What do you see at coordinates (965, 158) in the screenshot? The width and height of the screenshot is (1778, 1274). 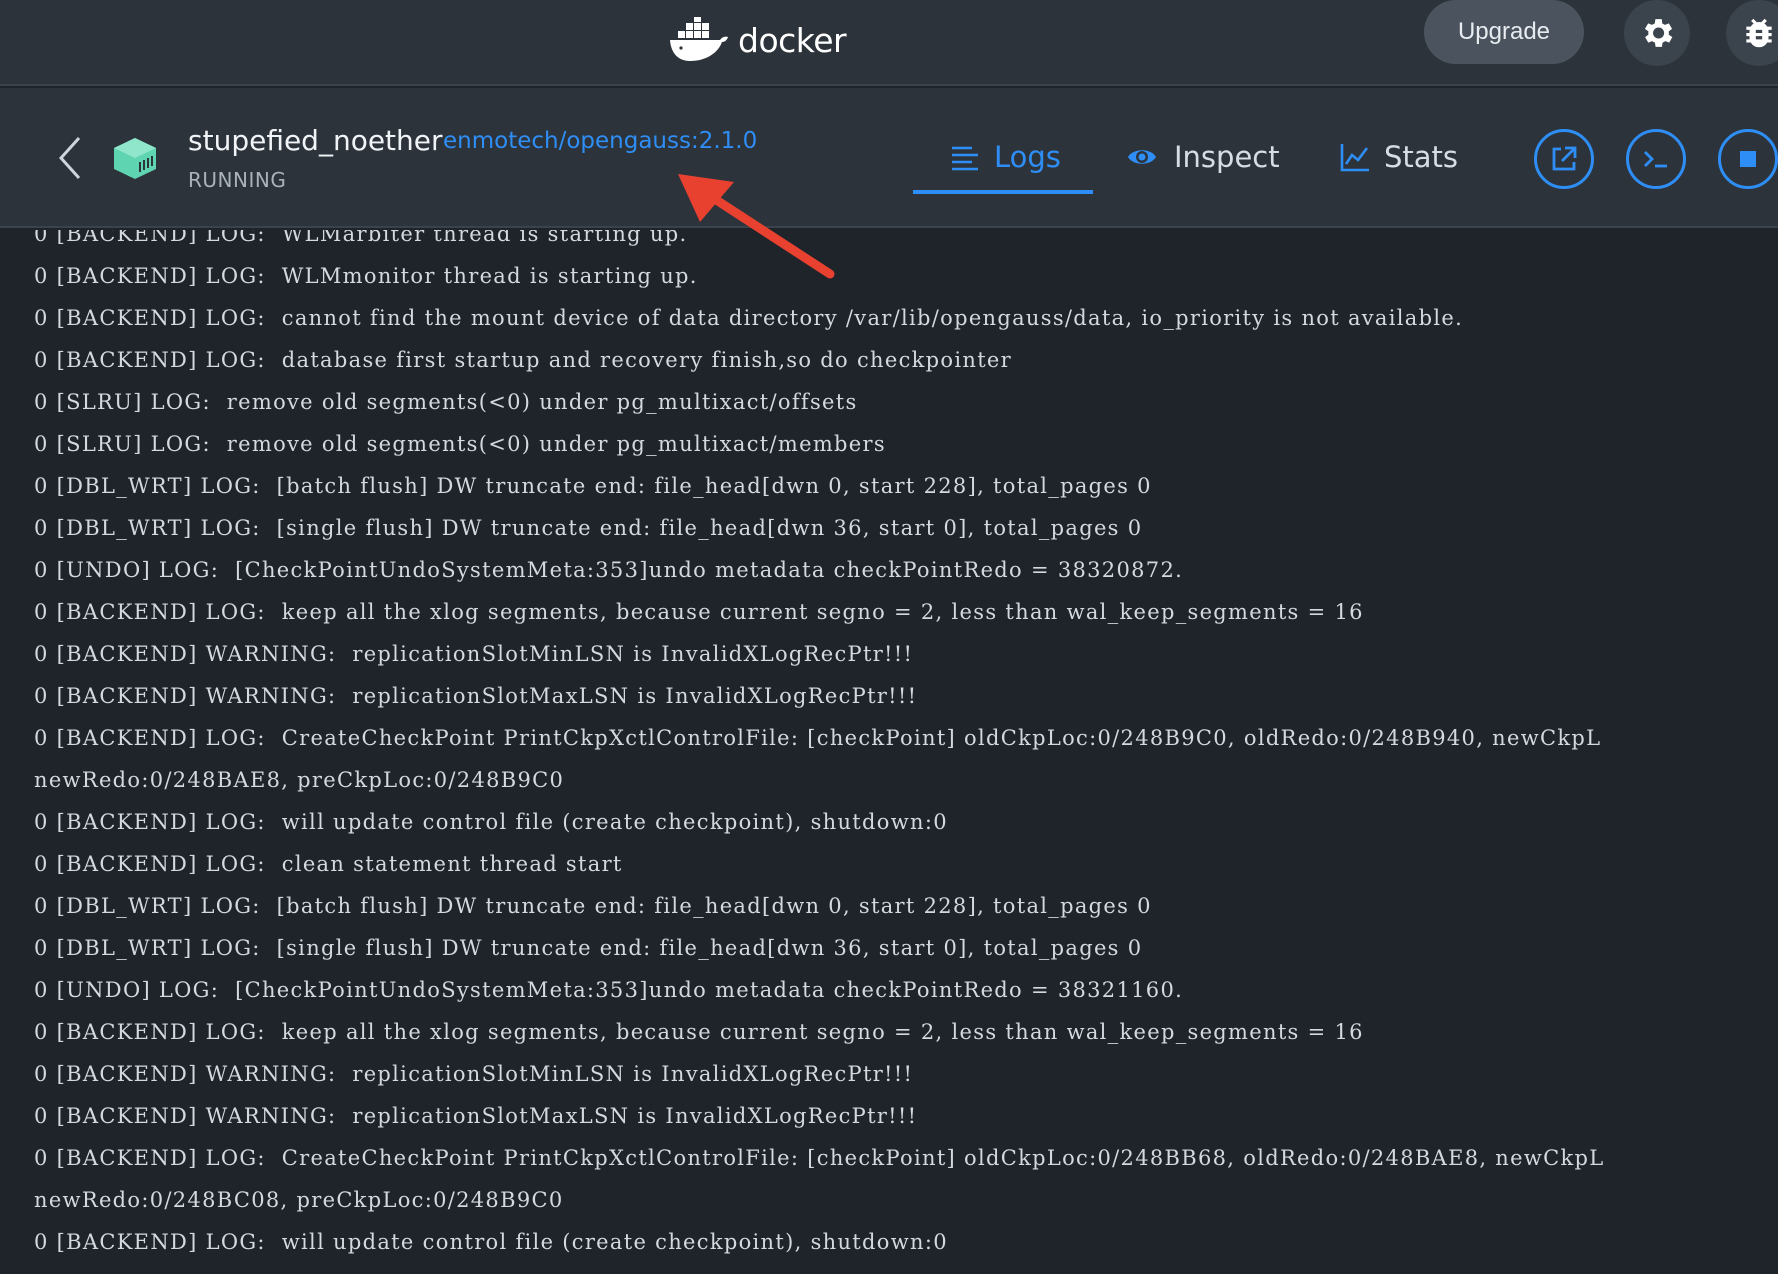 I see `lines-icon` at bounding box center [965, 158].